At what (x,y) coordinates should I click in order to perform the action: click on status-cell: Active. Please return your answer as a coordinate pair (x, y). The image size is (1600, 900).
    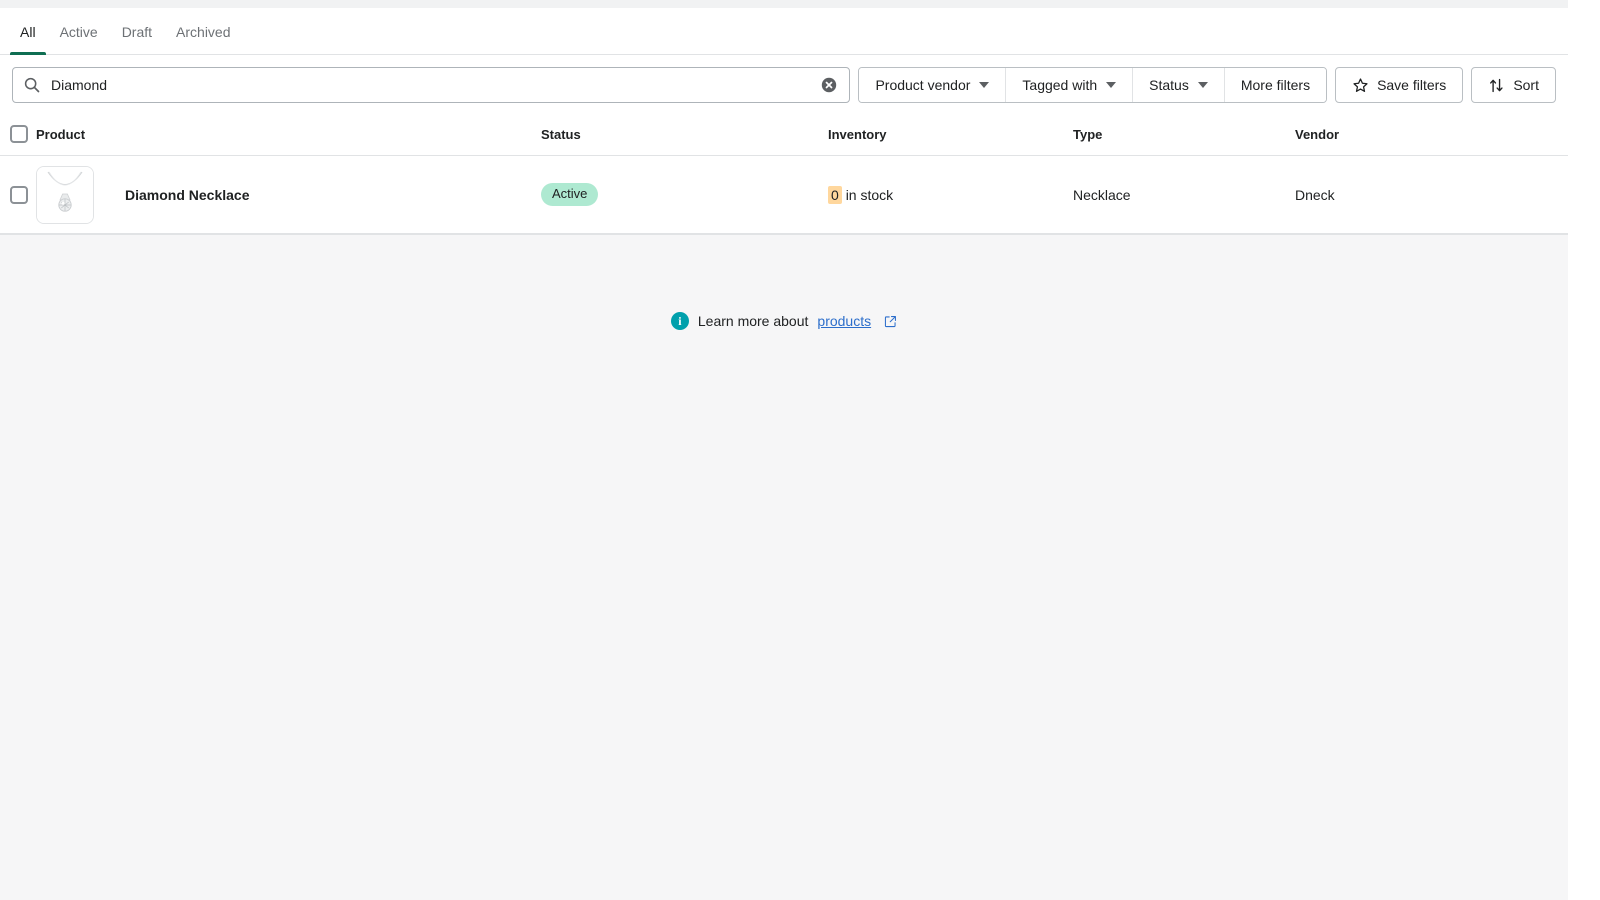
    Looking at the image, I should click on (684, 194).